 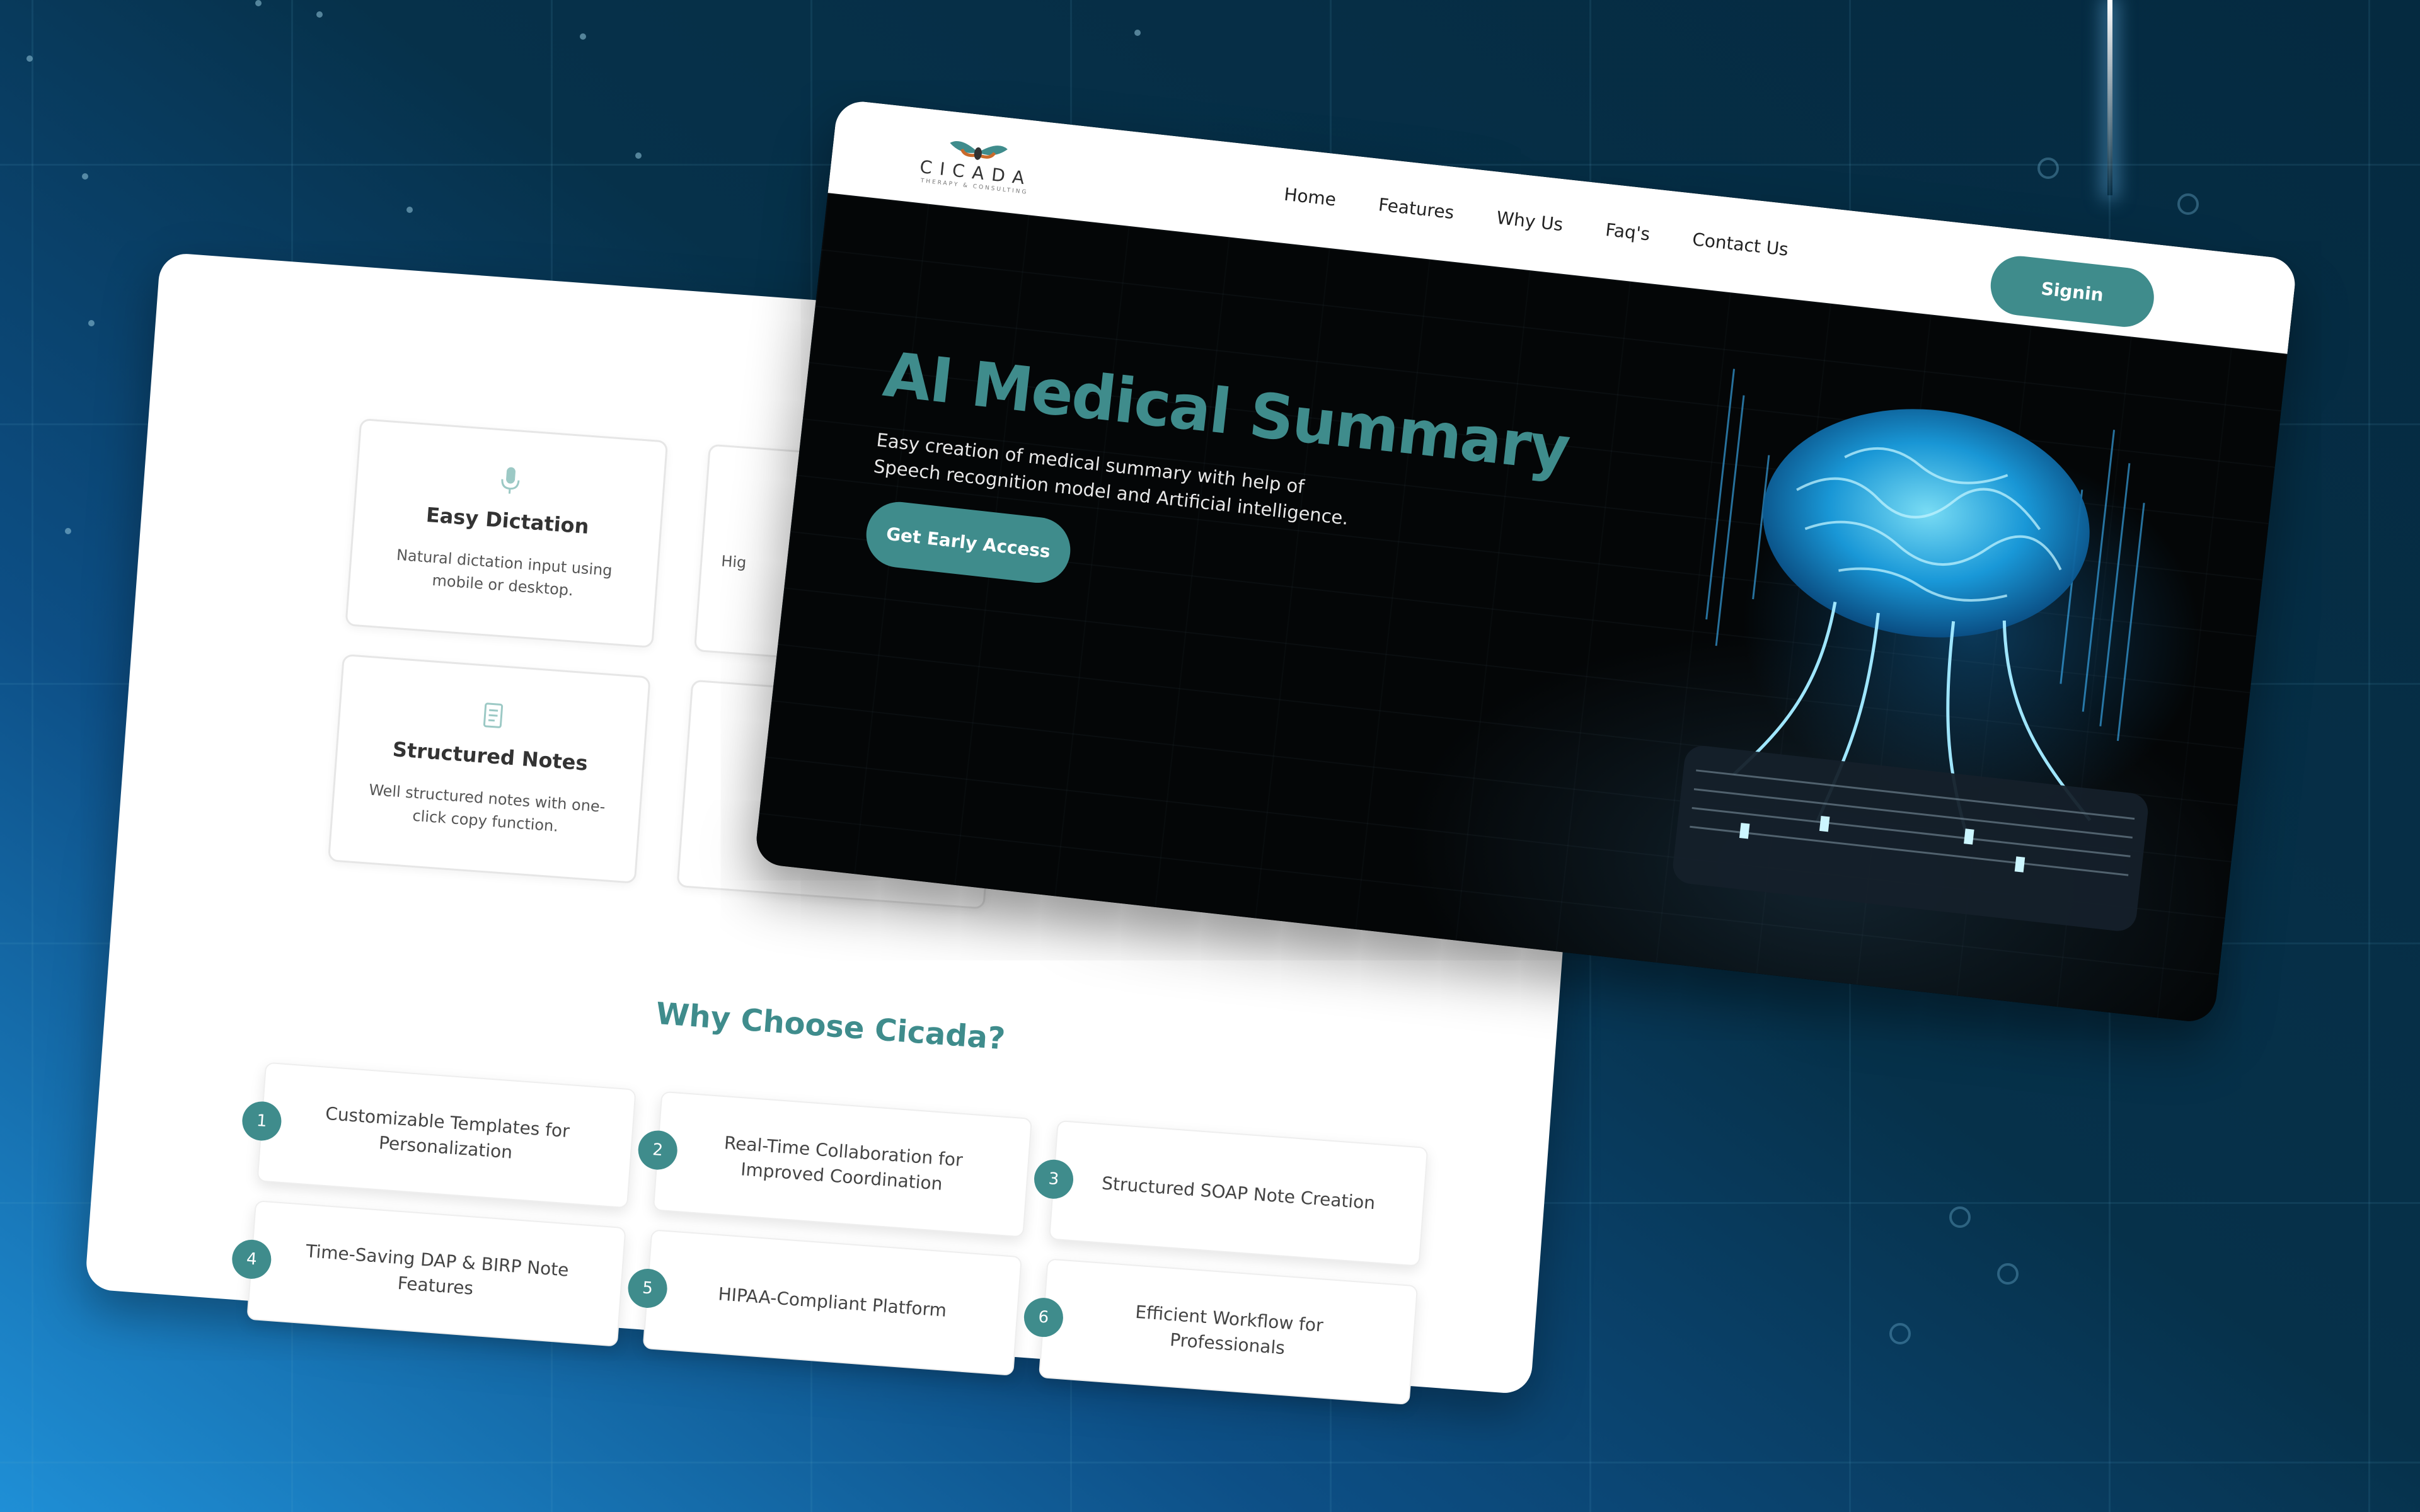 I want to click on why-item-number: 2, so click(x=658, y=1150).